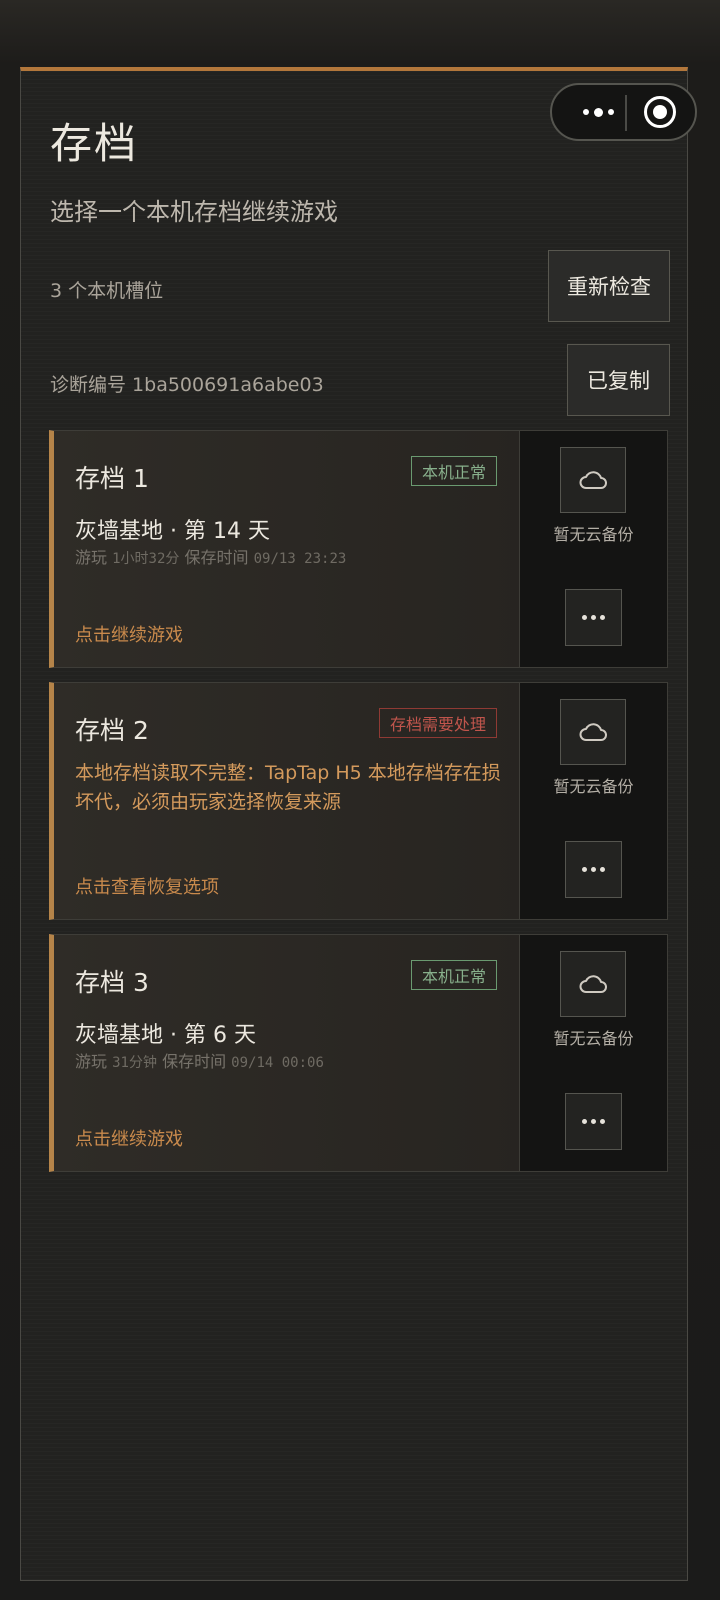 Image resolution: width=720 pixels, height=1600 pixels. Describe the element at coordinates (618, 380) in the screenshot. I see `copy-button: 已复制` at that location.